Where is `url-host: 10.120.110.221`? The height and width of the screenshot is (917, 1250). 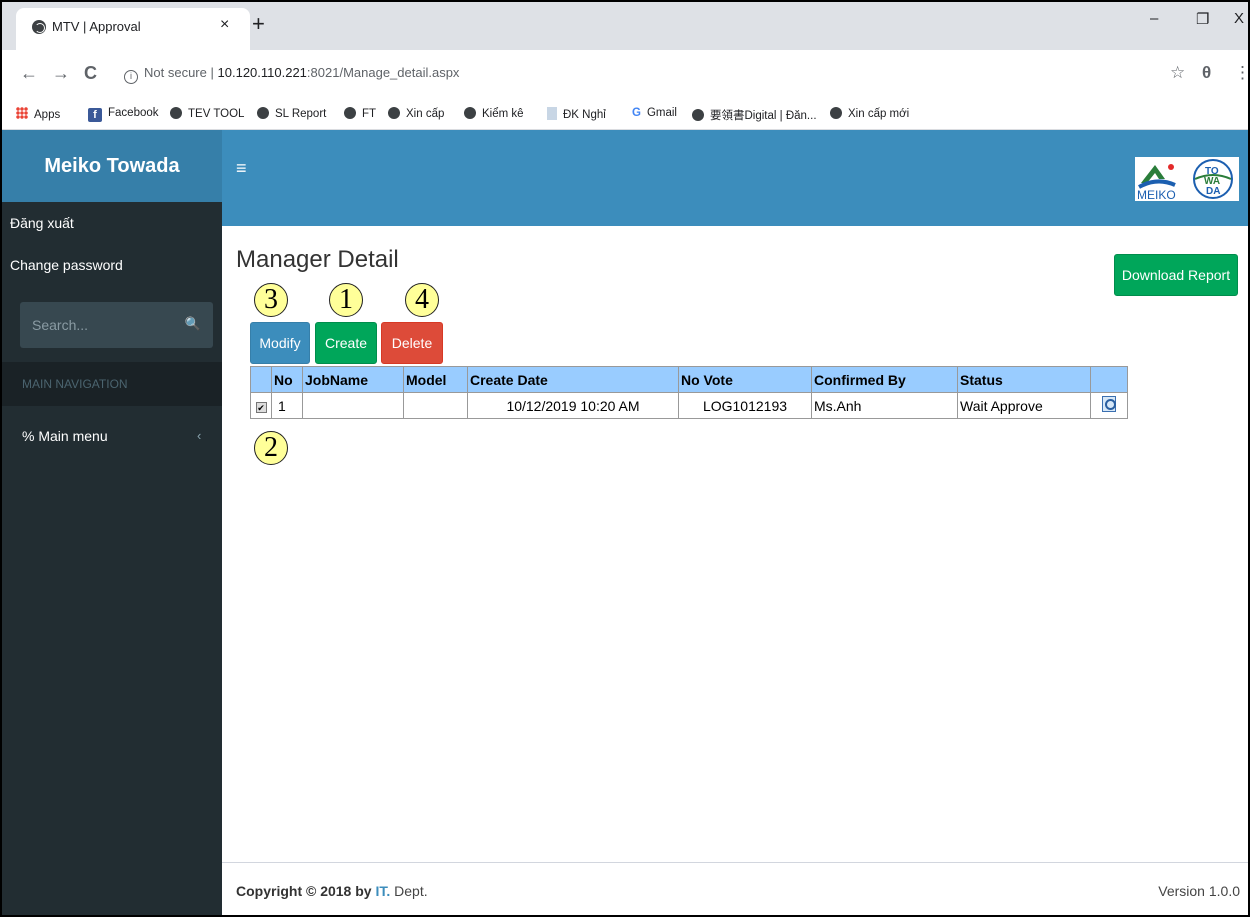 url-host: 10.120.110.221 is located at coordinates (262, 72).